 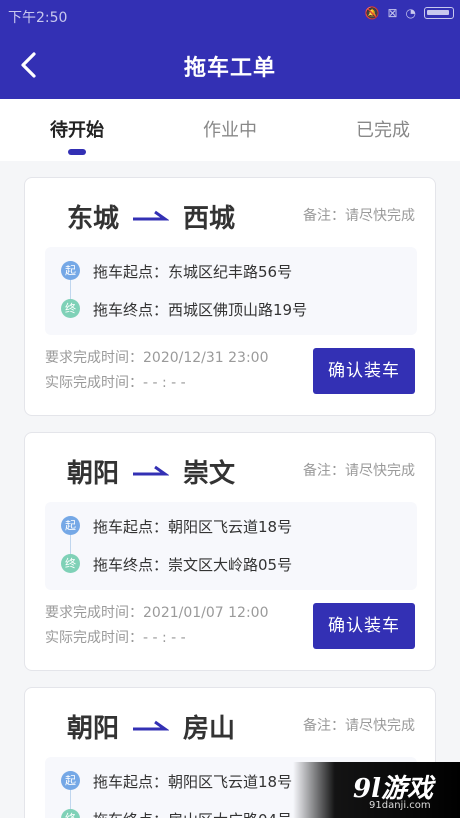 I want to click on tab-pending: 待开始, so click(x=77, y=129).